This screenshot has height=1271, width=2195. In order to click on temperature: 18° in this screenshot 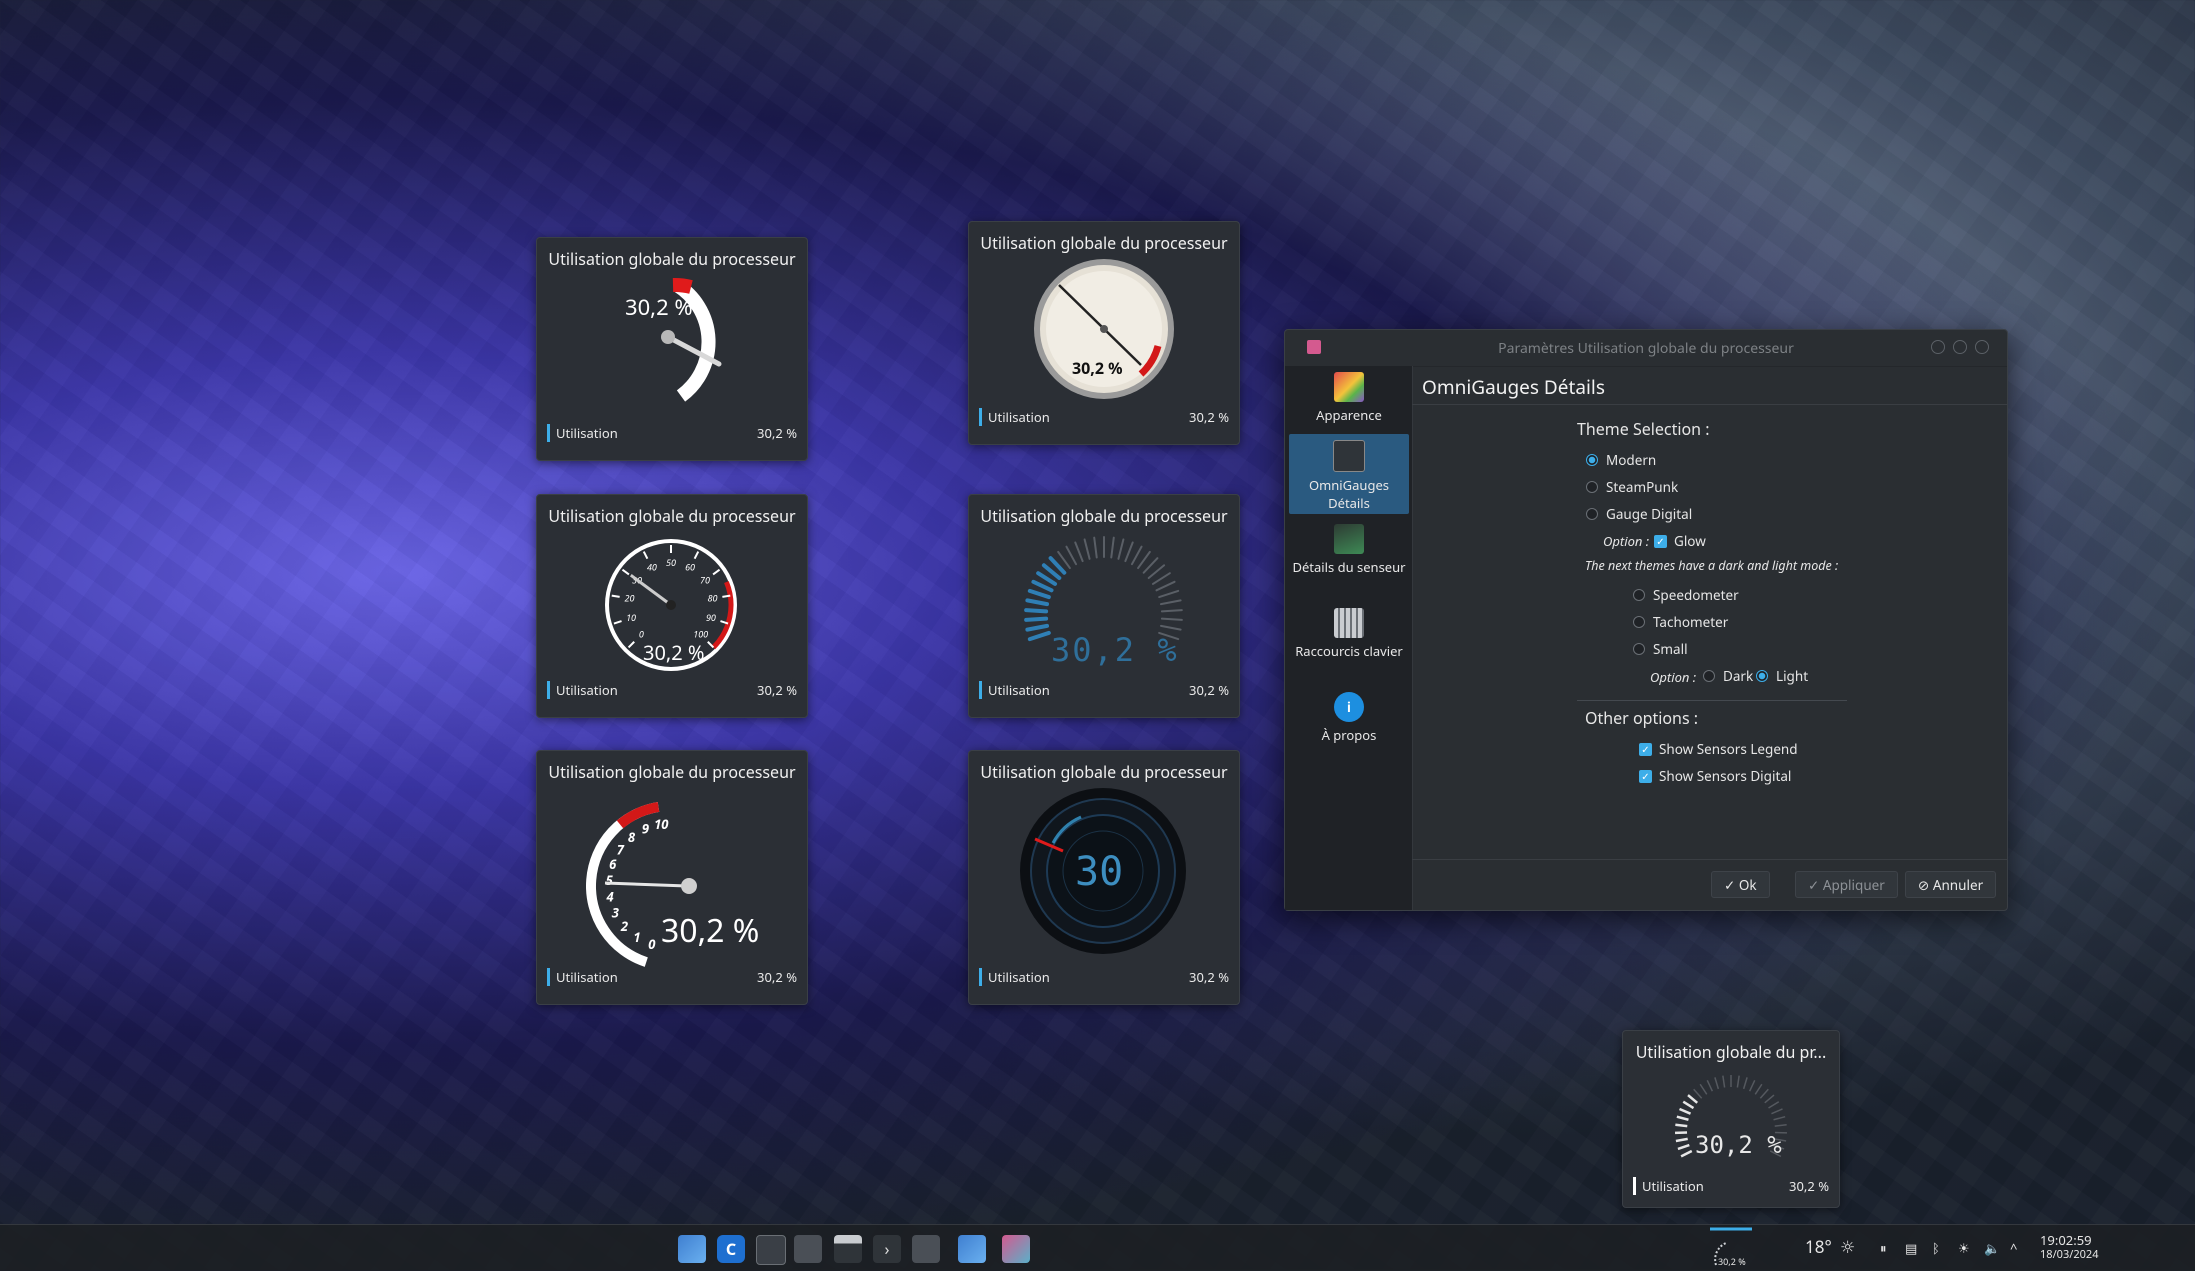, I will do `click(1818, 1246)`.